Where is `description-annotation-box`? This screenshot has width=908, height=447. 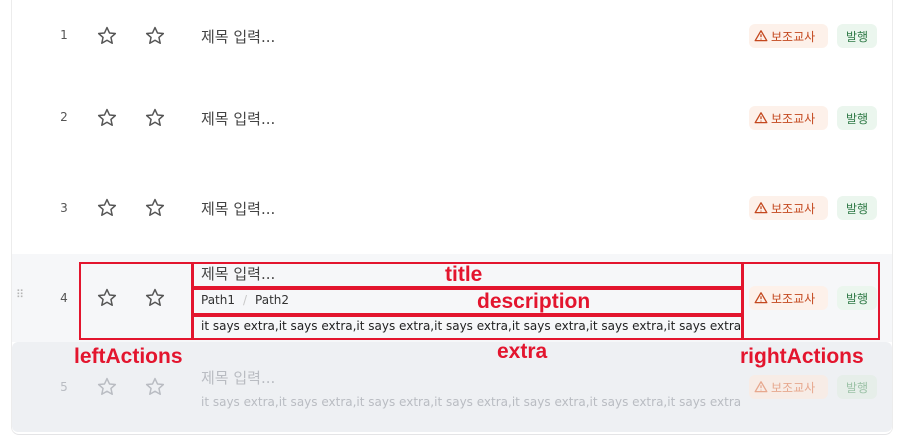
description-annotation-box is located at coordinates (467, 301).